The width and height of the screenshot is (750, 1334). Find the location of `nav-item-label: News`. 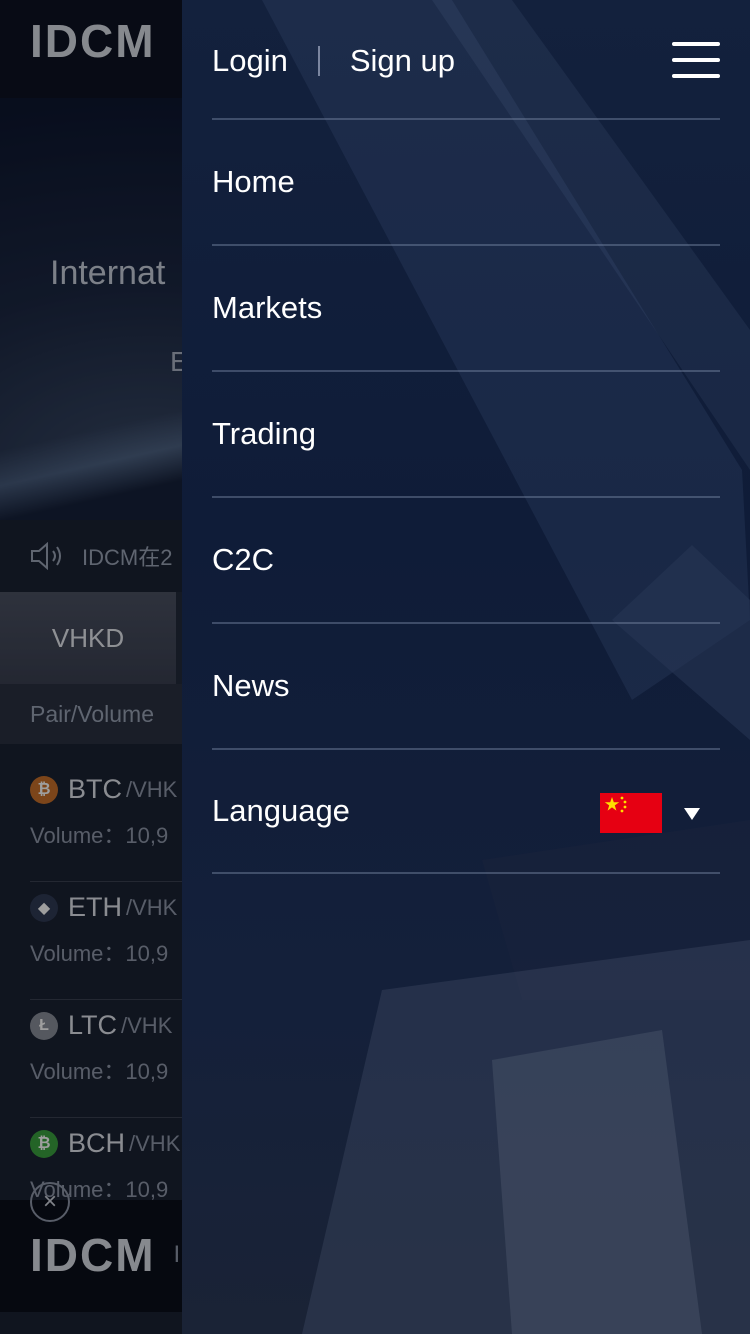

nav-item-label: News is located at coordinates (251, 685).